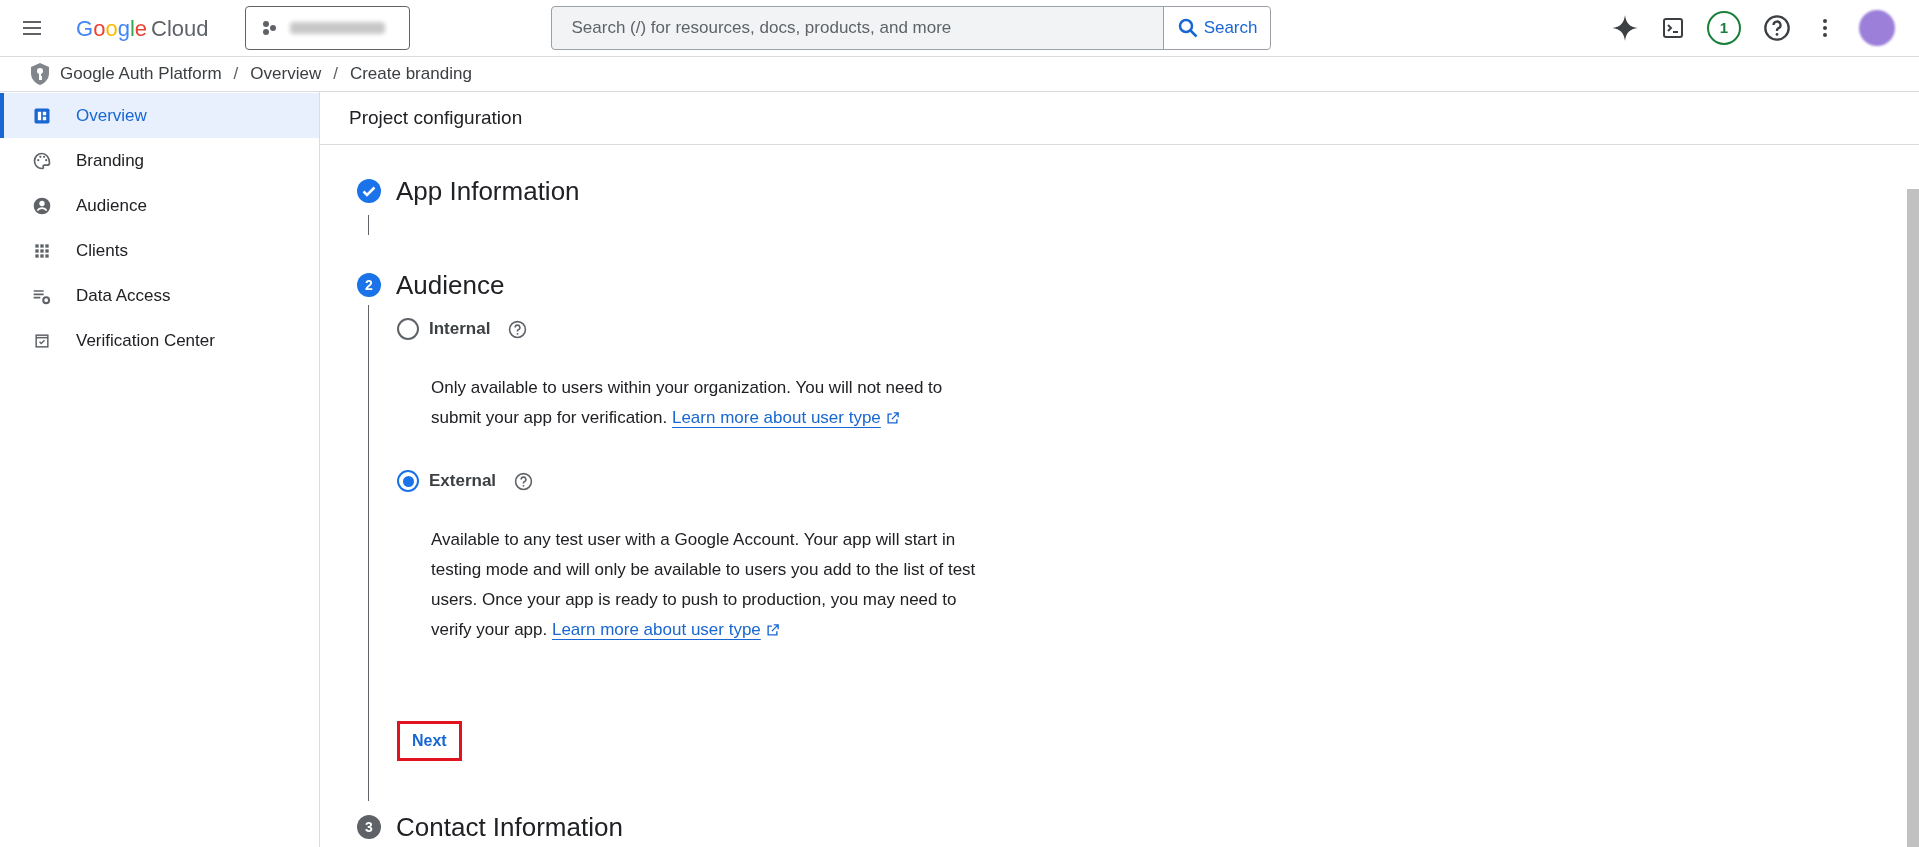 This screenshot has height=847, width=1919. Describe the element at coordinates (159, 160) in the screenshot. I see `sidebar-item: Branding` at that location.